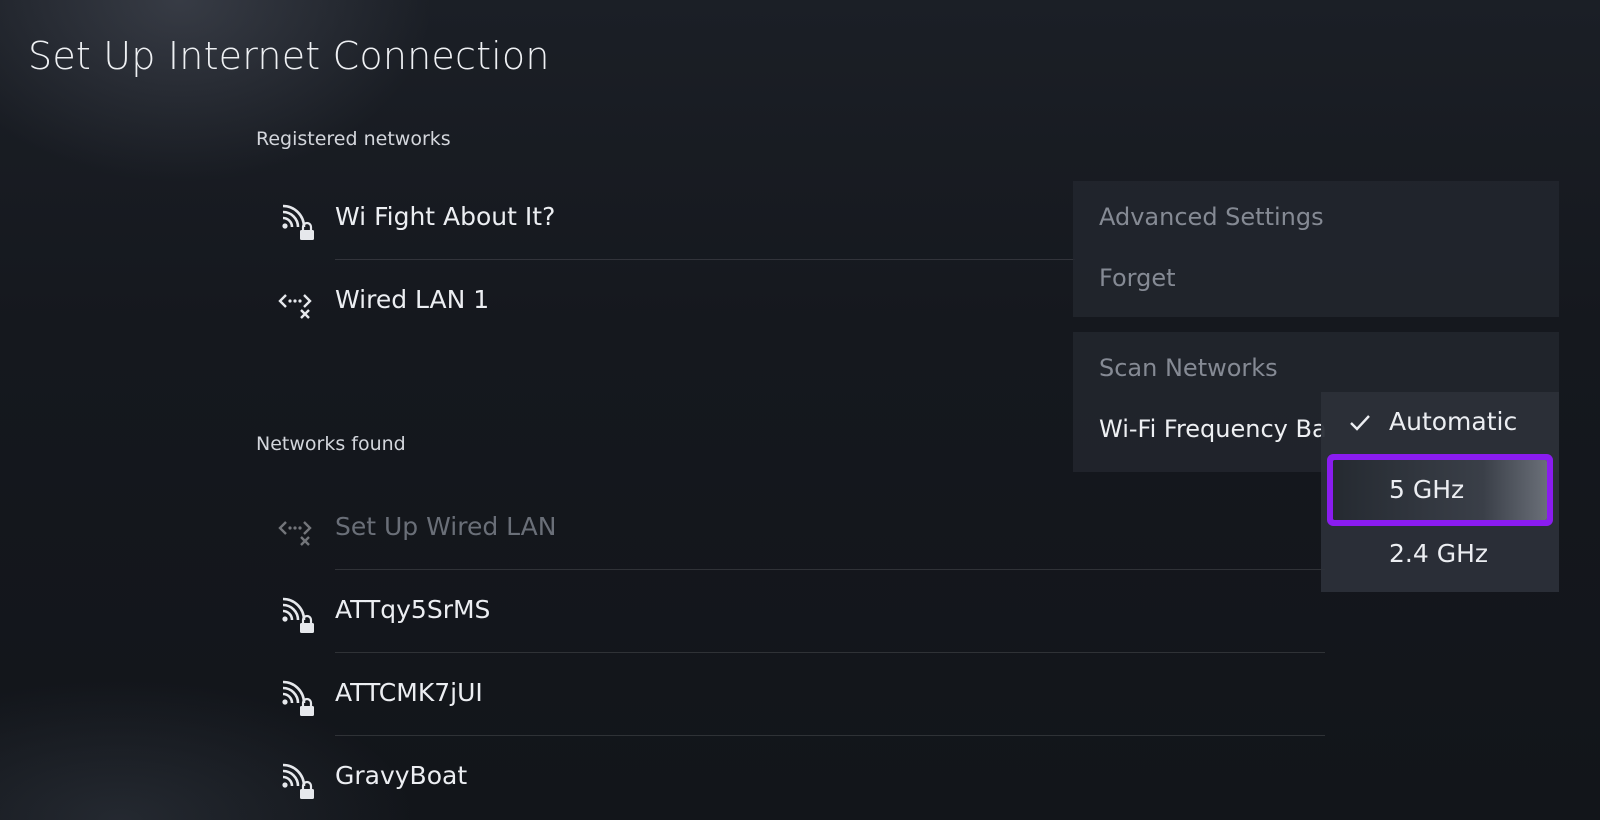 This screenshot has width=1600, height=820. Describe the element at coordinates (803, 778) in the screenshot. I see `network-item-gravyboat: GravyBoat` at that location.